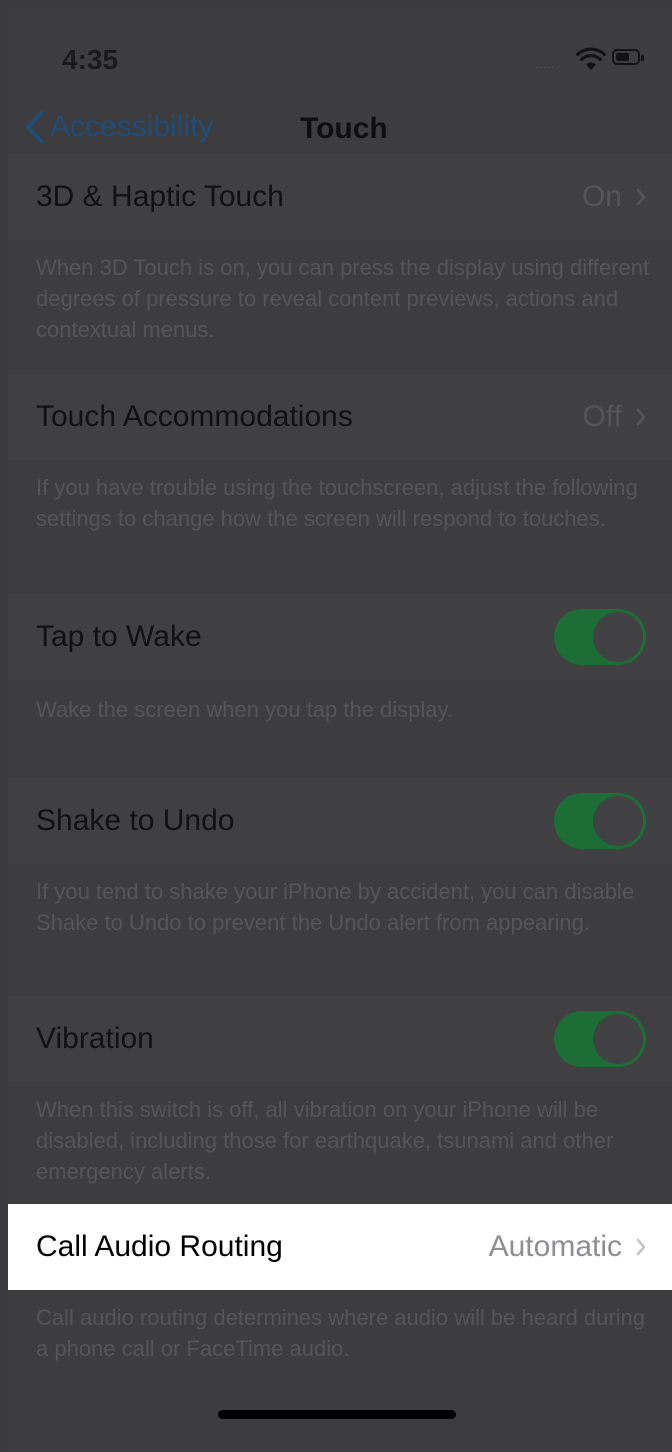 The height and width of the screenshot is (1452, 672). Describe the element at coordinates (628, 57) in the screenshot. I see `battery-icon` at that location.